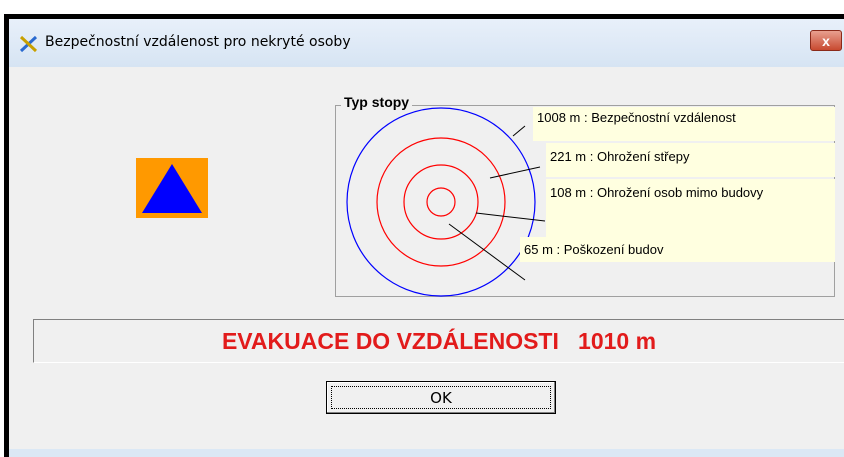  Describe the element at coordinates (519, 131) in the screenshot. I see `leader-line-safety` at that location.